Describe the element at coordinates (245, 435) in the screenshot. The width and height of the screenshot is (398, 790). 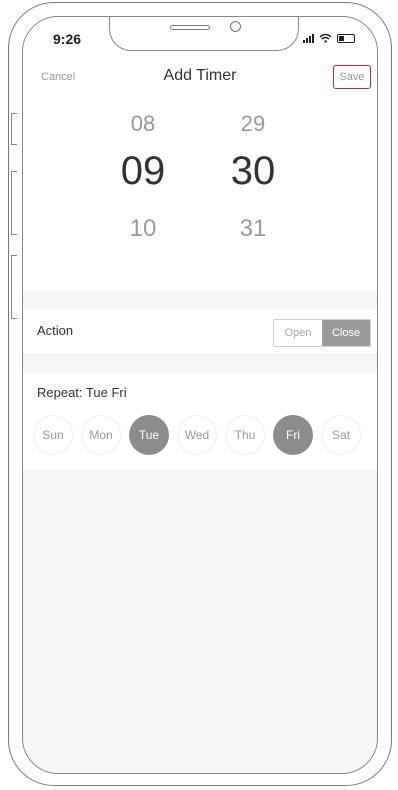
I see `day-thu: Thu` at that location.